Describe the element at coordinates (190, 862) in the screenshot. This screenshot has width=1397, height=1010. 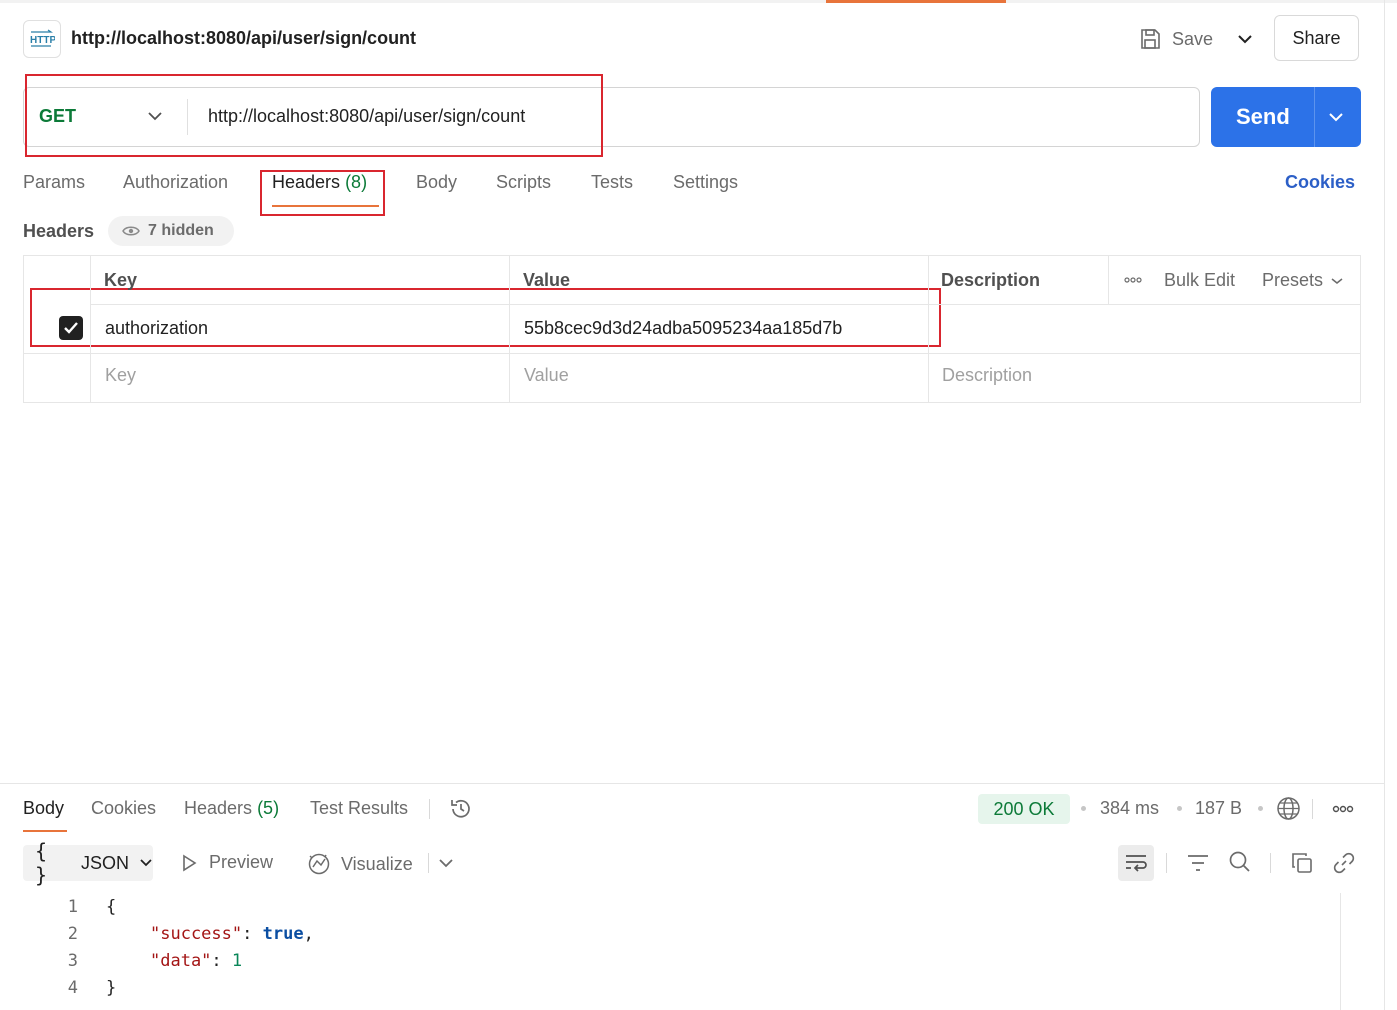
I see `play-icon` at that location.